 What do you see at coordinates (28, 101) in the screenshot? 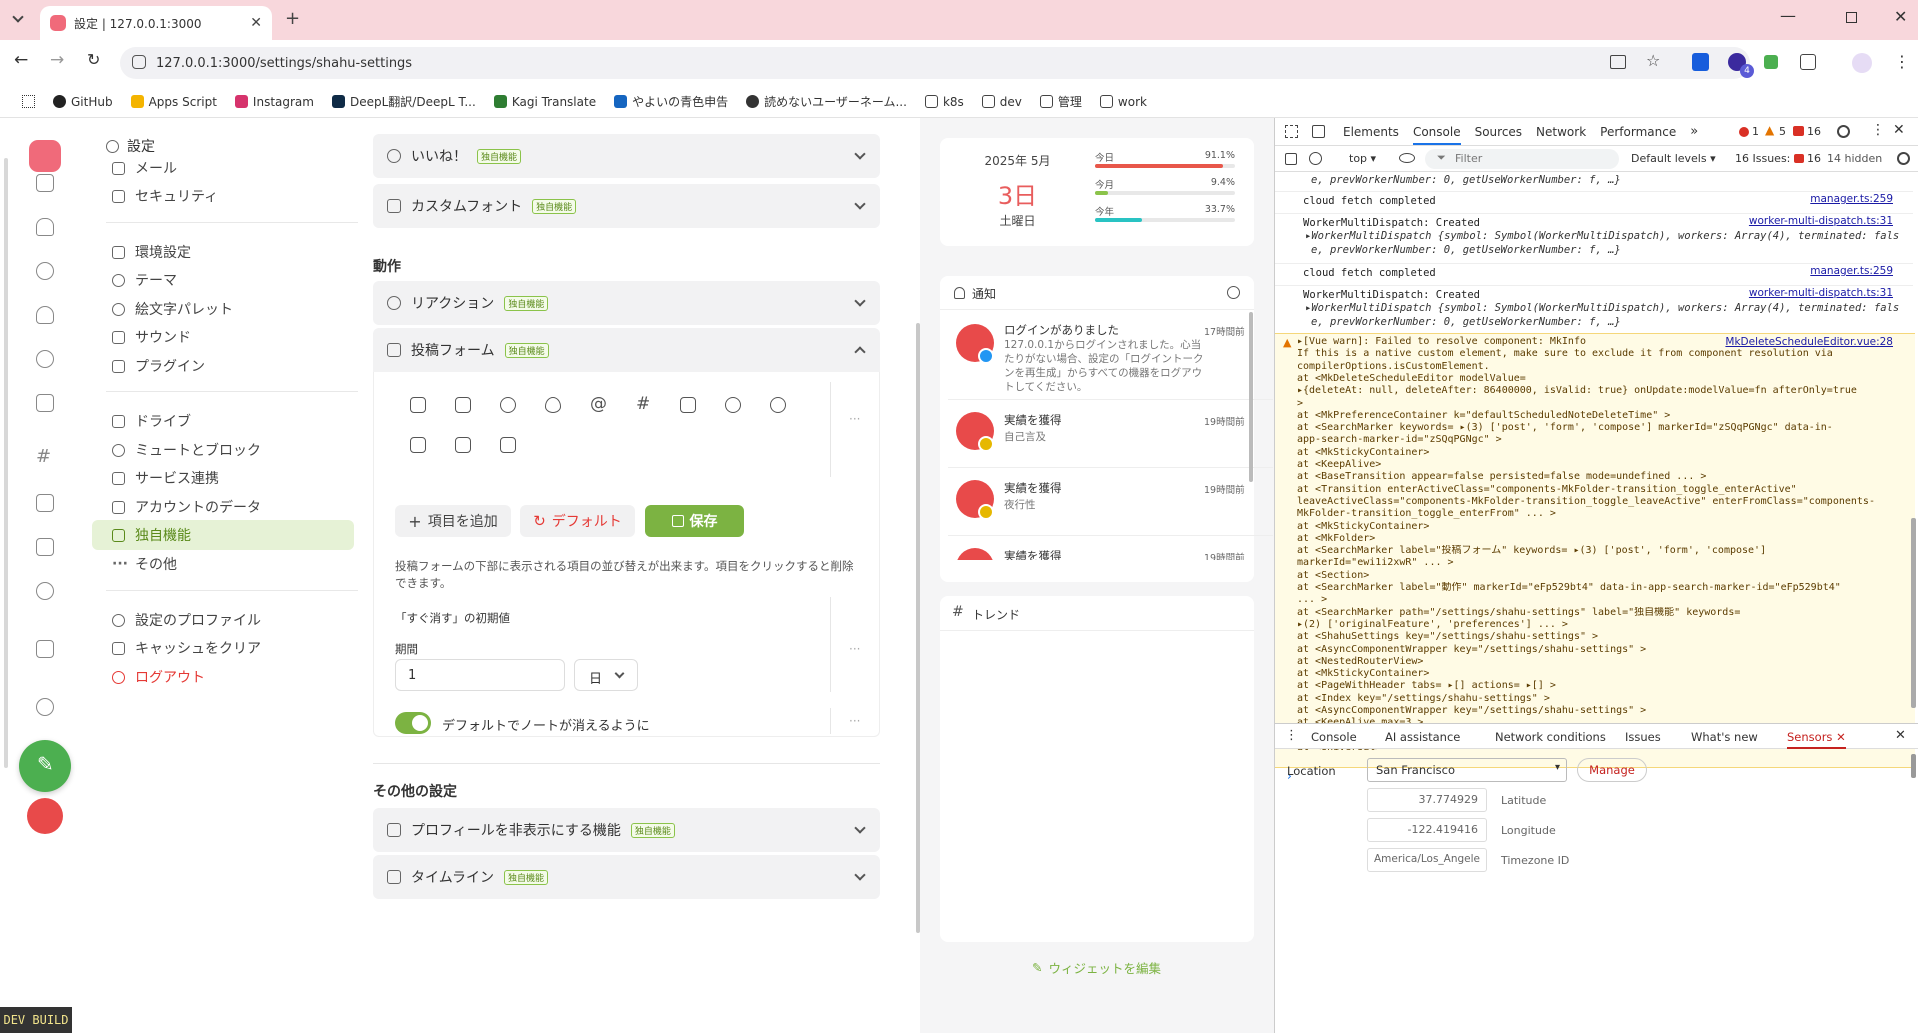
I see `apps-grid-icon` at bounding box center [28, 101].